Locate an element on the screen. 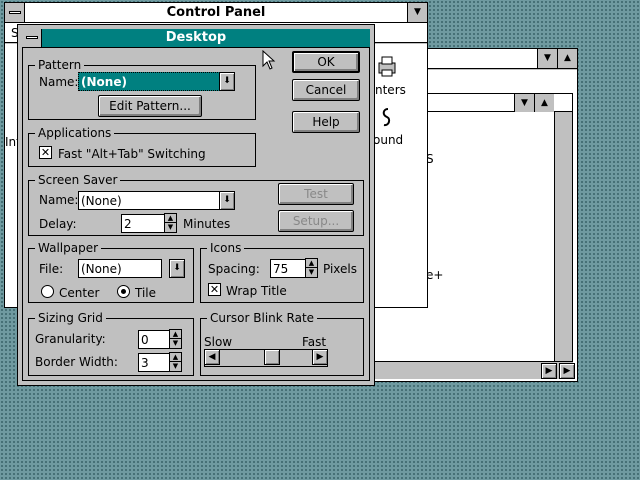 Image resolution: width=640 pixels, height=480 pixels. pattern-name-value: (None) is located at coordinates (104, 82).